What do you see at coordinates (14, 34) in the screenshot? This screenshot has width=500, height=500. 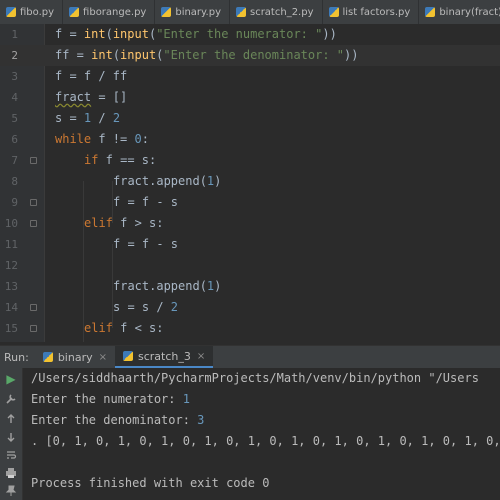 I see `line-number: 1` at bounding box center [14, 34].